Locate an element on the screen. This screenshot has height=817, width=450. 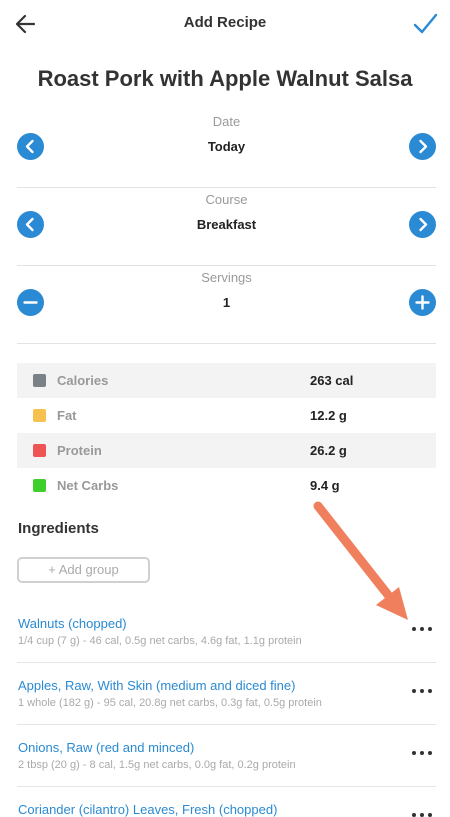
nutrition-value: 12.2 g is located at coordinates (328, 415).